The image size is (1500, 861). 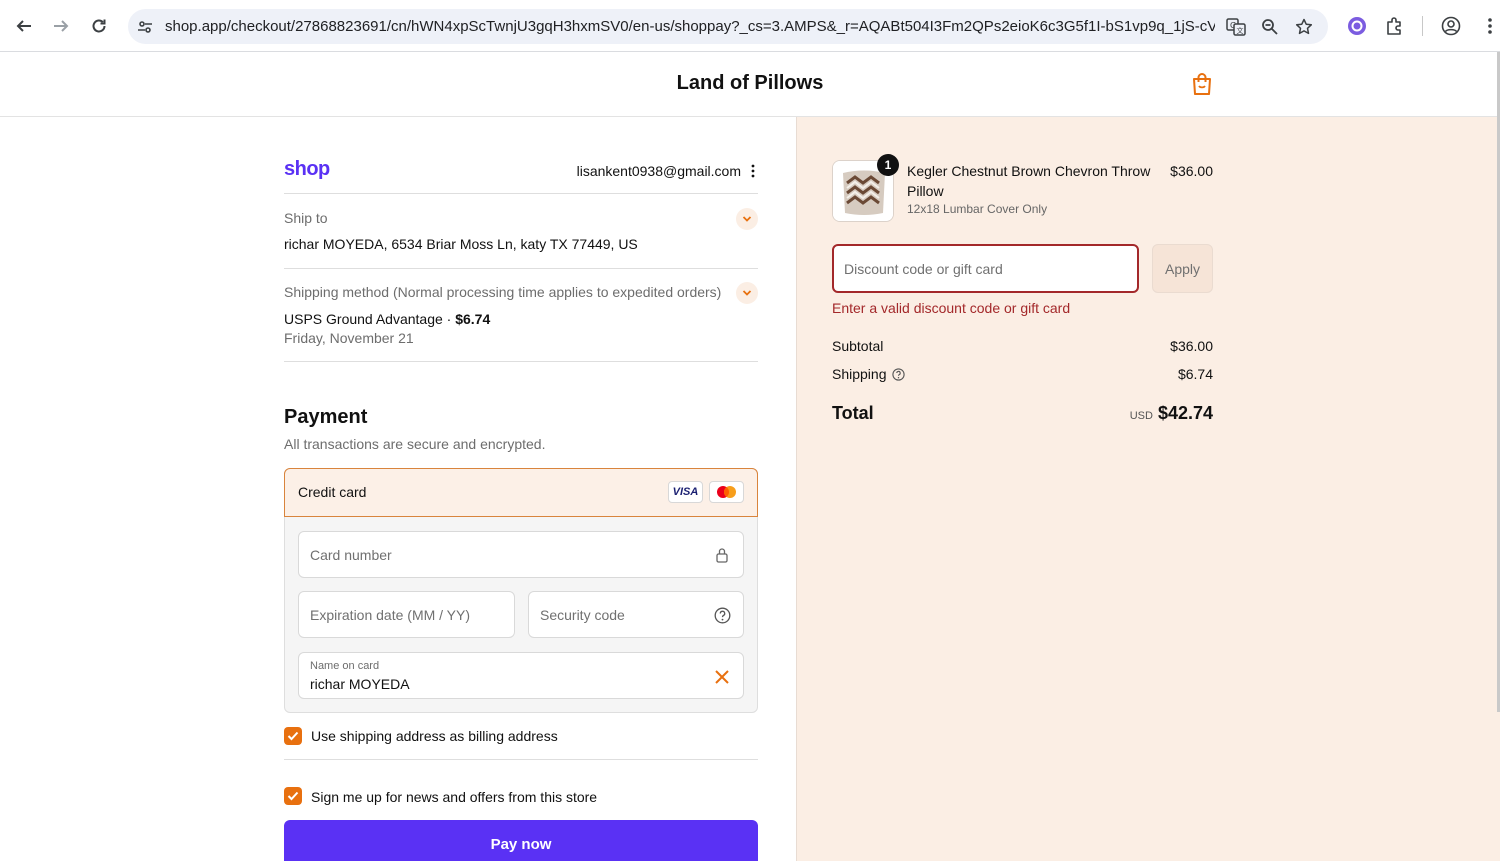 What do you see at coordinates (985, 268) in the screenshot?
I see `discount-code-input` at bounding box center [985, 268].